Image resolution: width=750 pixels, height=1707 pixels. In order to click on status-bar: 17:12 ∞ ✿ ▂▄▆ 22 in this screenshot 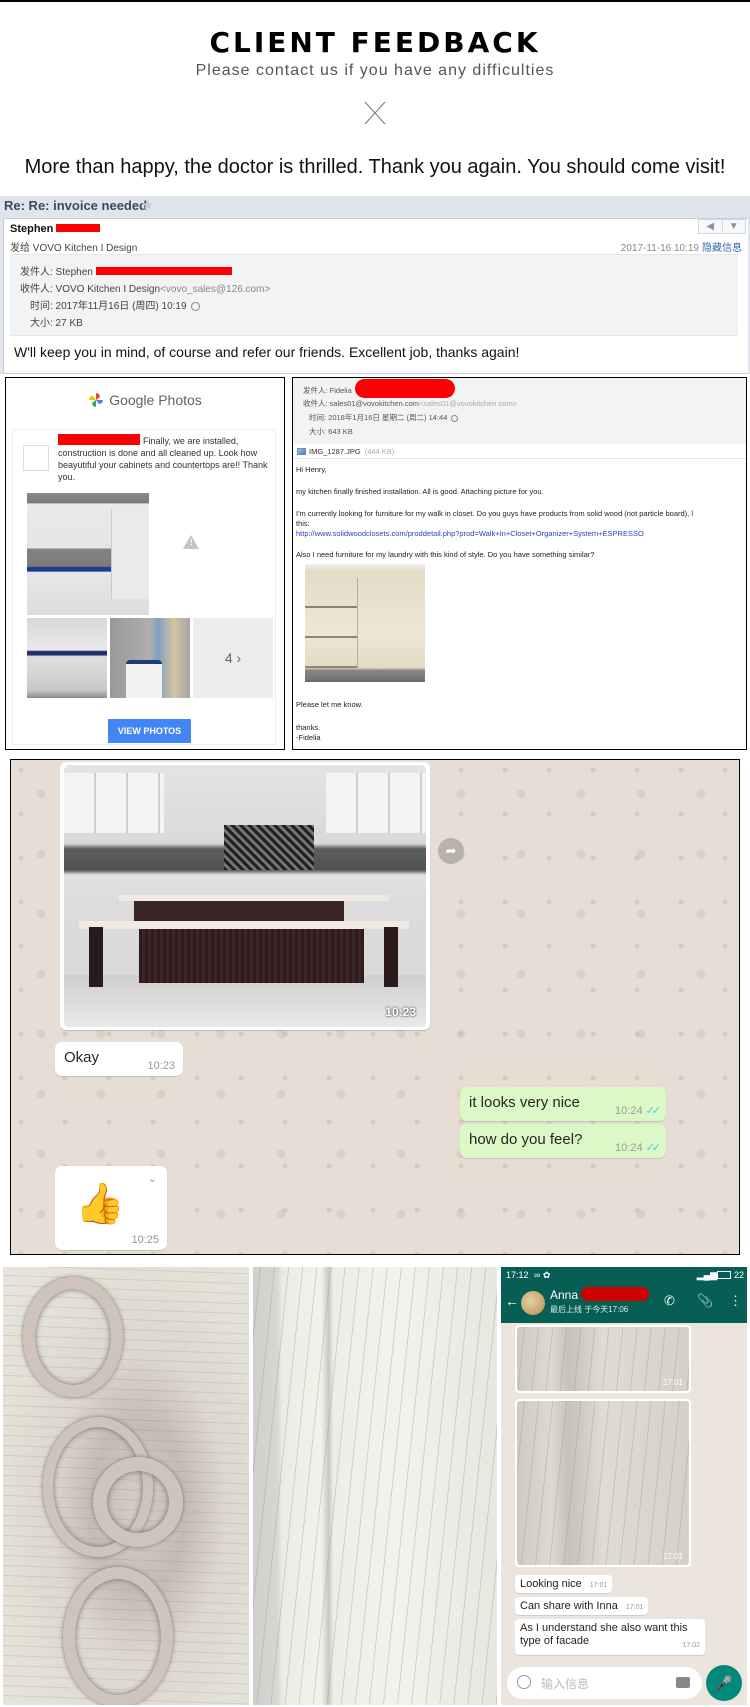, I will do `click(624, 1275)`.